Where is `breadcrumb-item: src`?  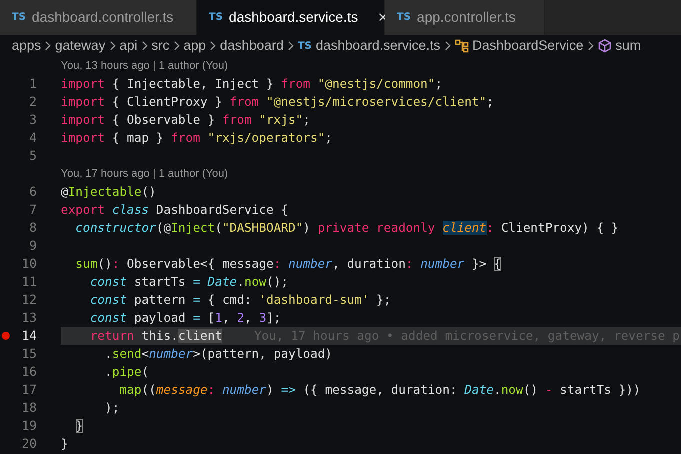
breadcrumb-item: src is located at coordinates (161, 46).